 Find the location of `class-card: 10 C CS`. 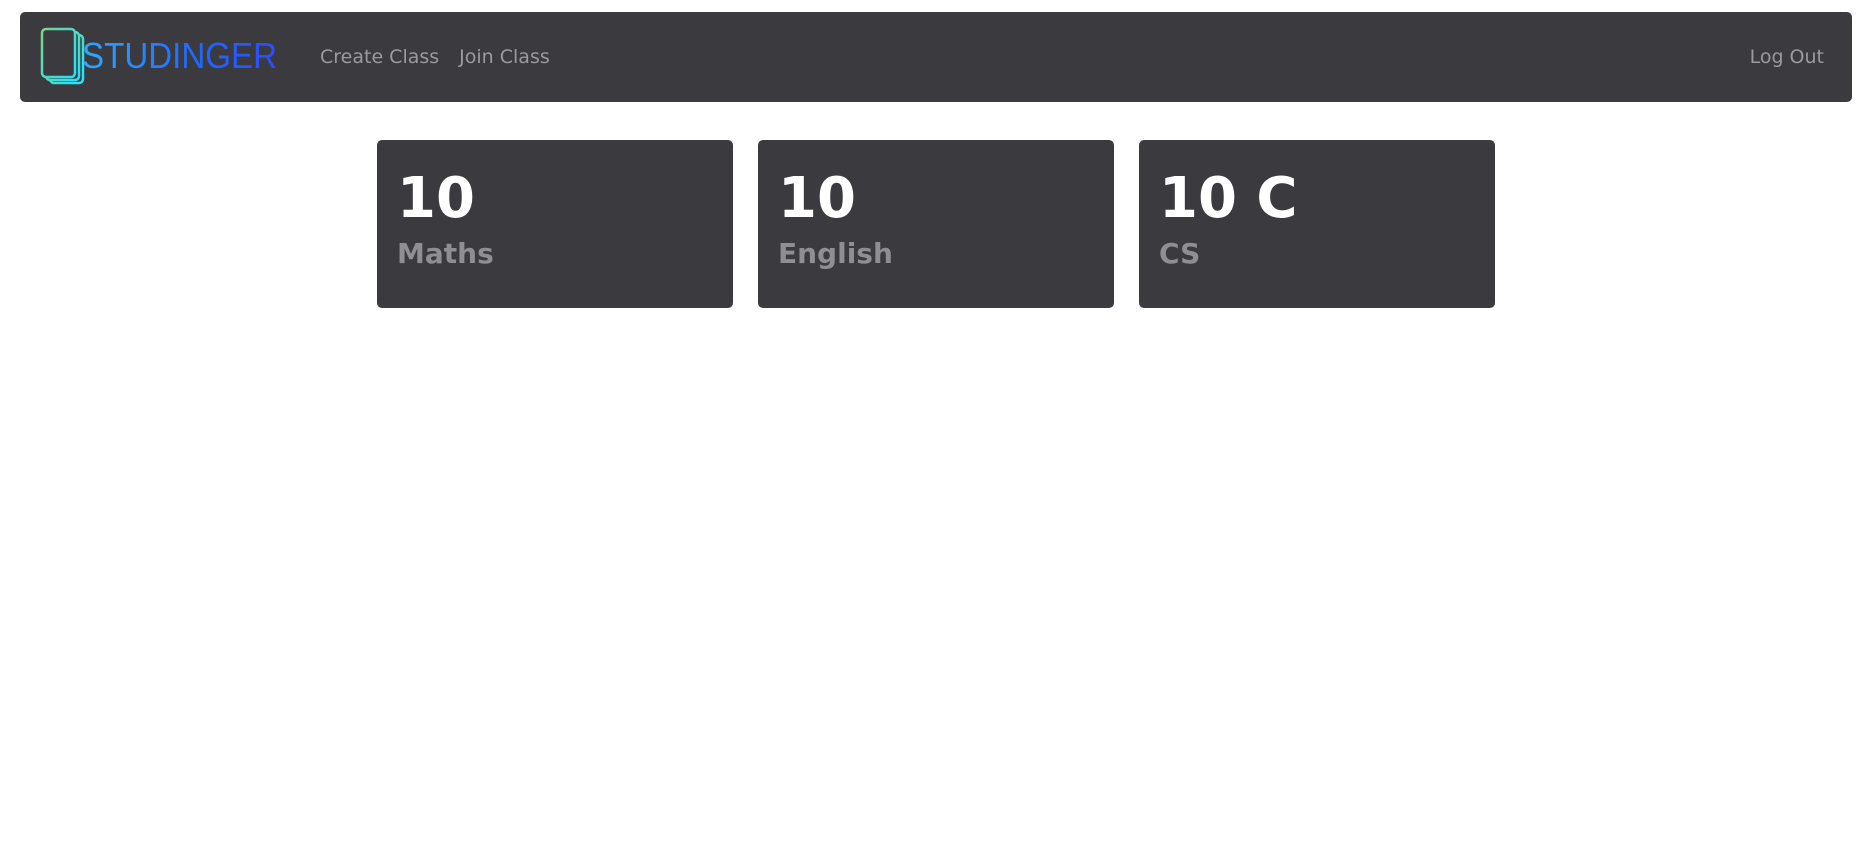

class-card: 10 C CS is located at coordinates (1317, 224).